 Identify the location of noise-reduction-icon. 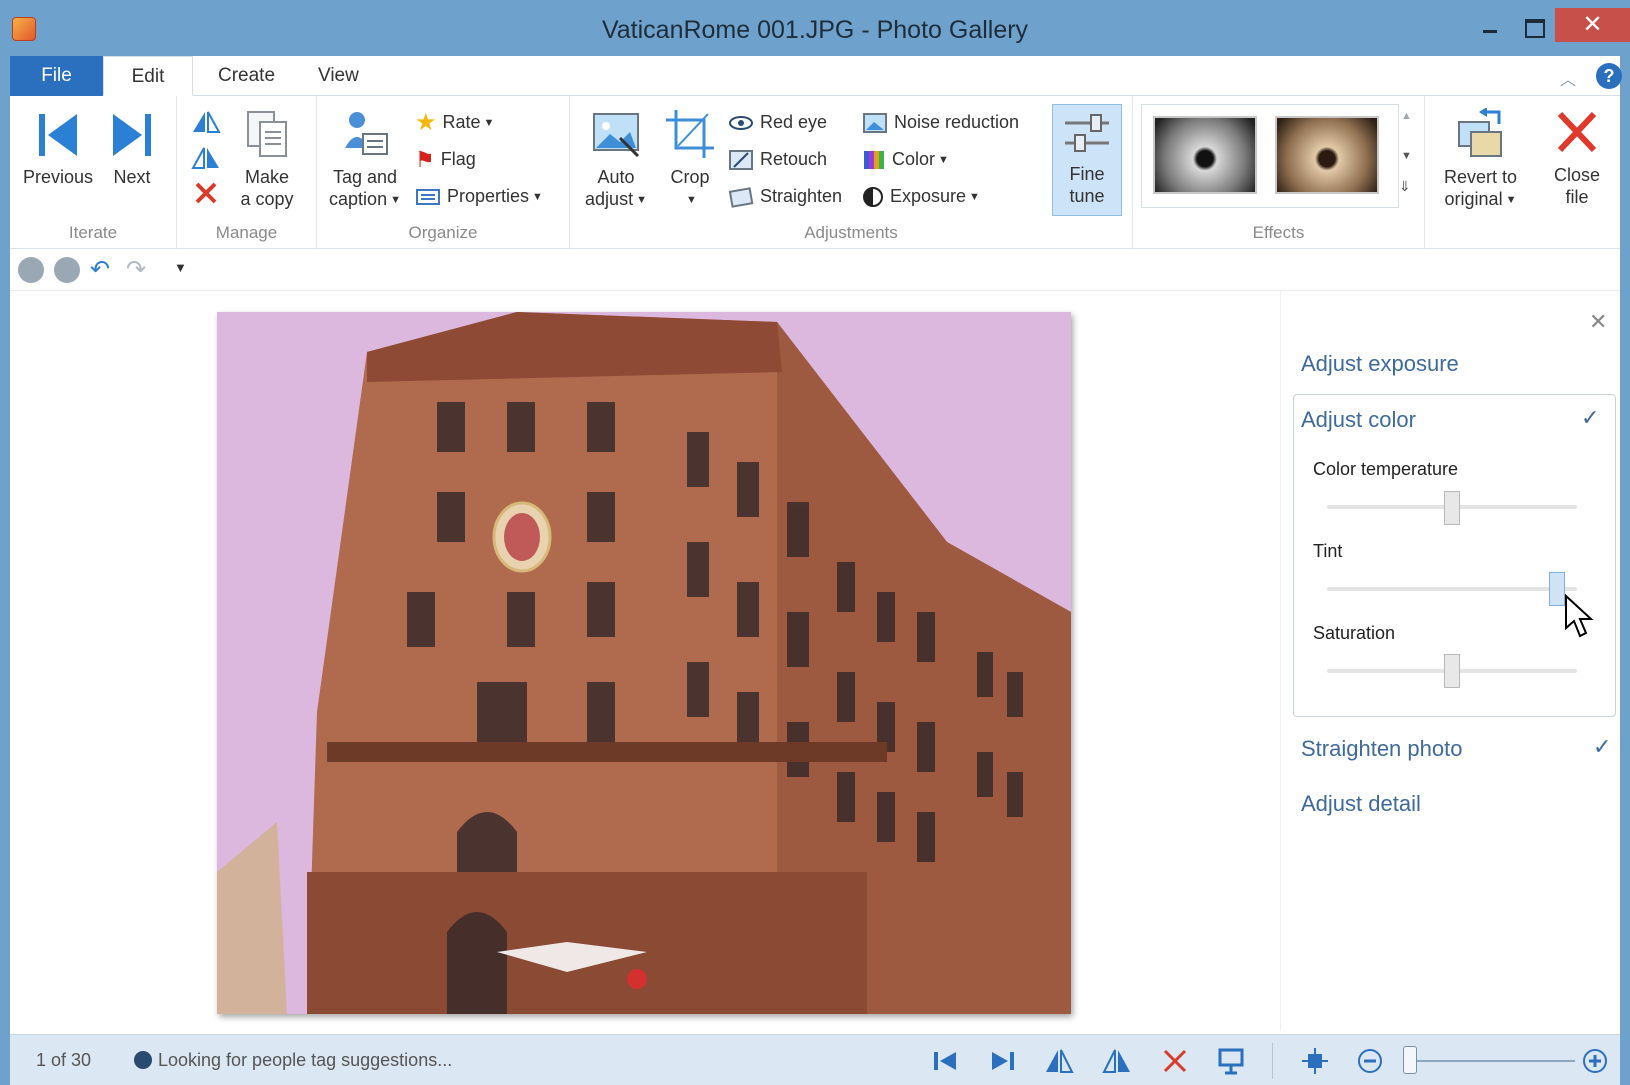
(875, 123).